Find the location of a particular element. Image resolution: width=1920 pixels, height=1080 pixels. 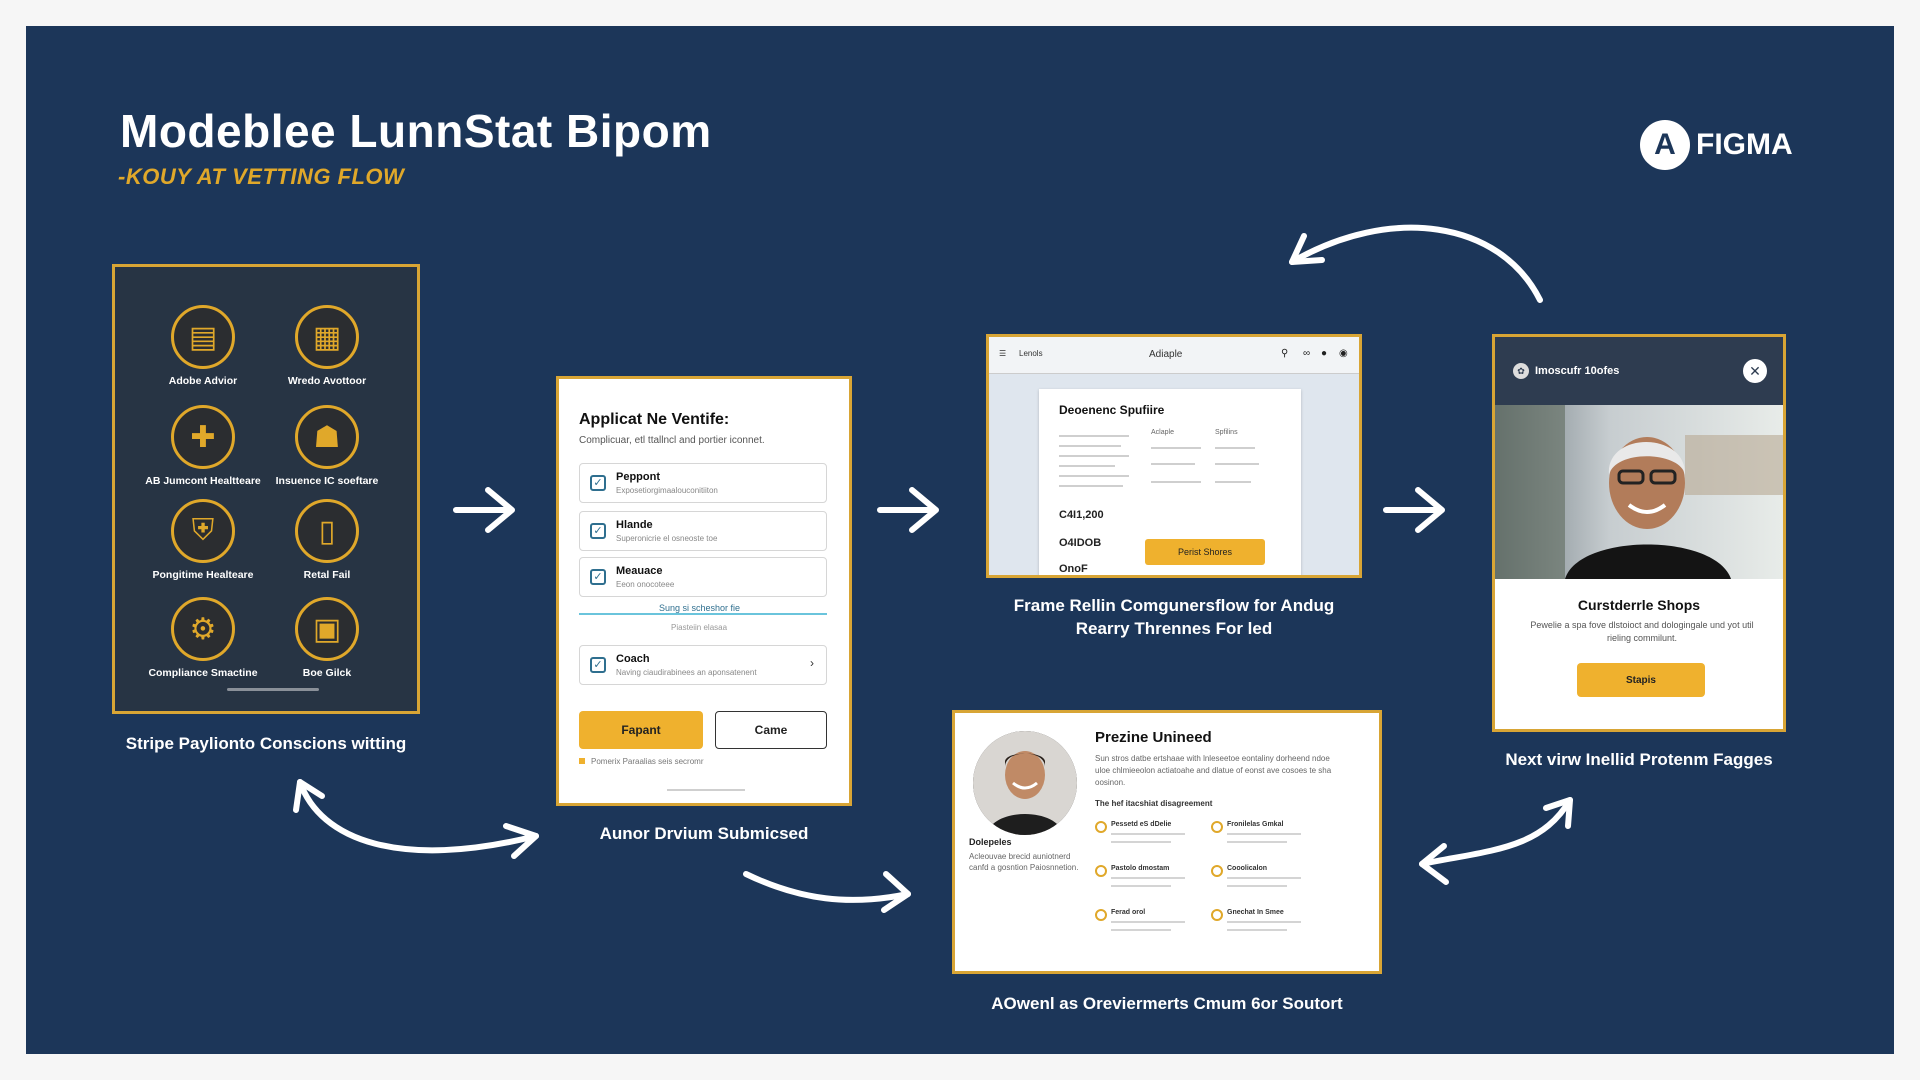

point-label: Fronilelas Gmkal is located at coordinates (1255, 824).